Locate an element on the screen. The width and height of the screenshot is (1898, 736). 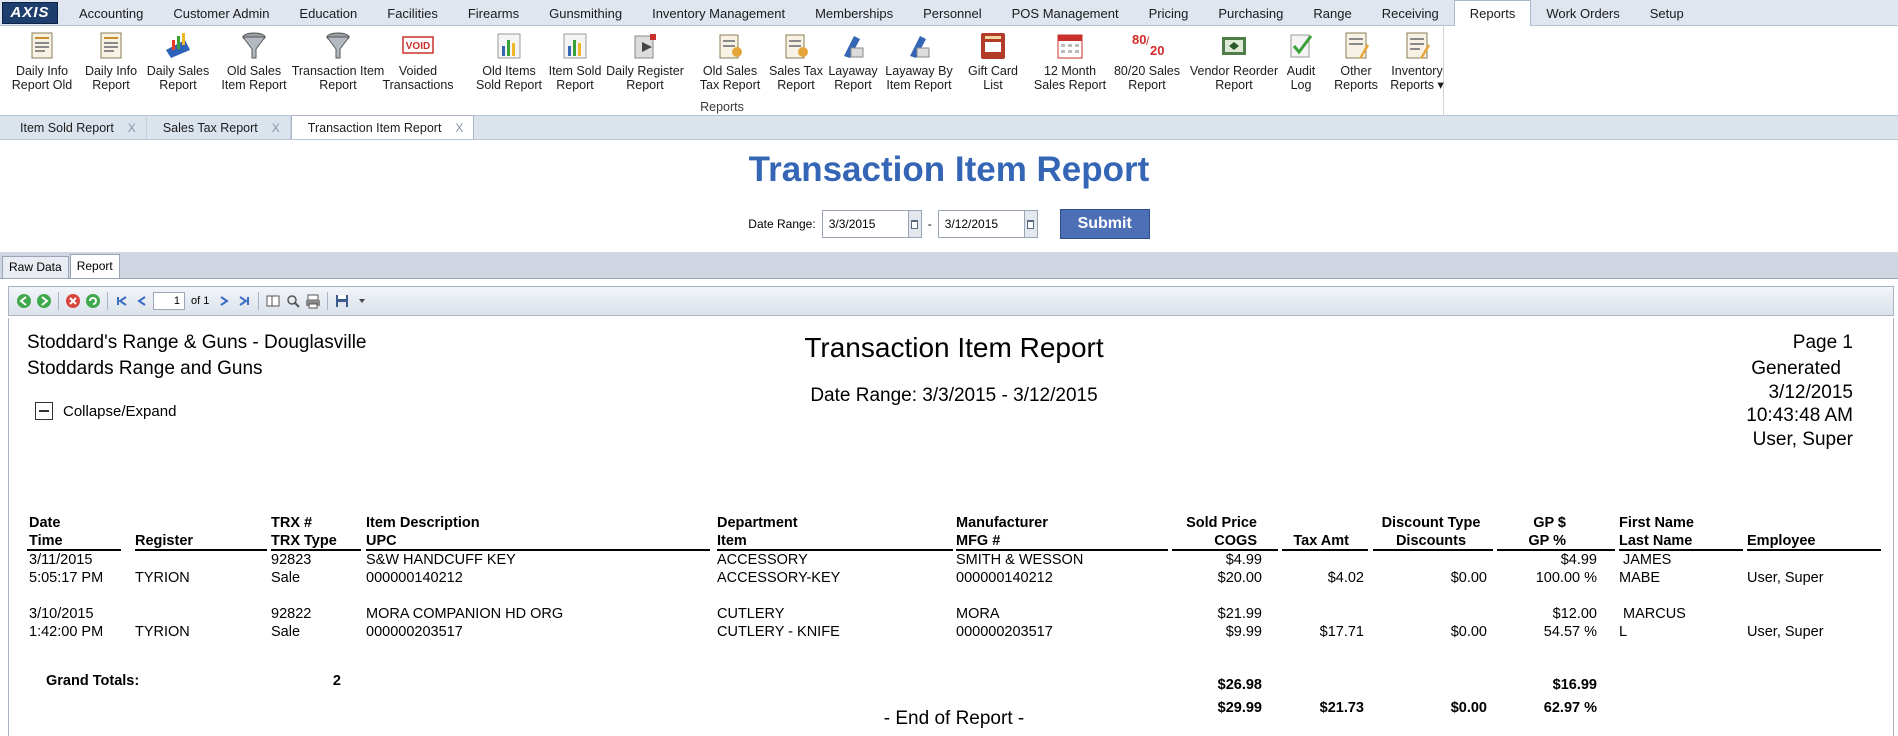
row-department: ACCESSORY is located at coordinates (762, 560).